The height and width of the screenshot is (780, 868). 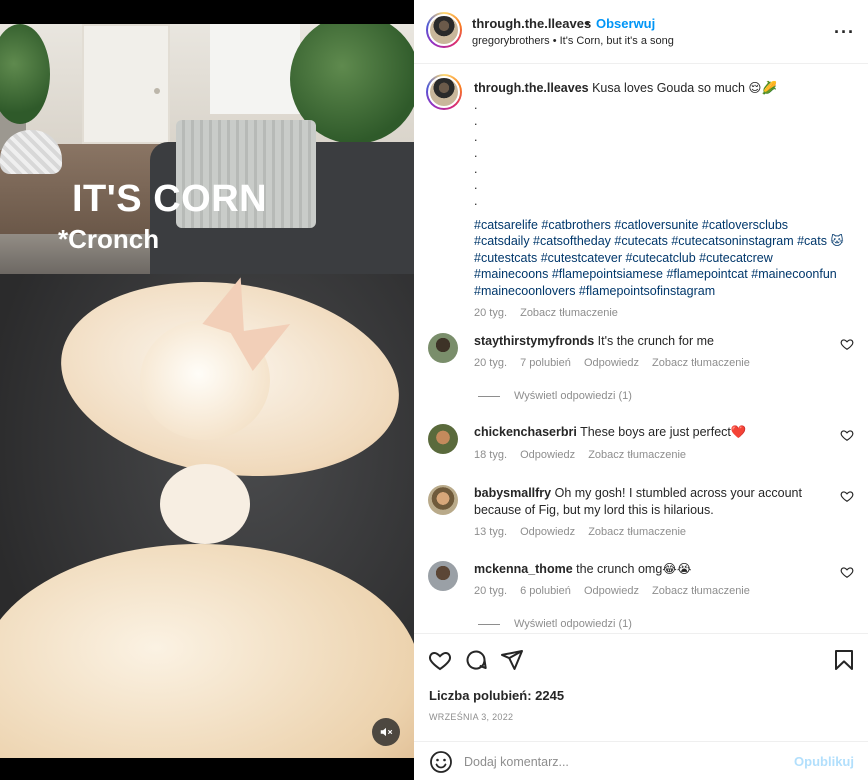 I want to click on comment-username: babysmallfry, so click(x=512, y=493).